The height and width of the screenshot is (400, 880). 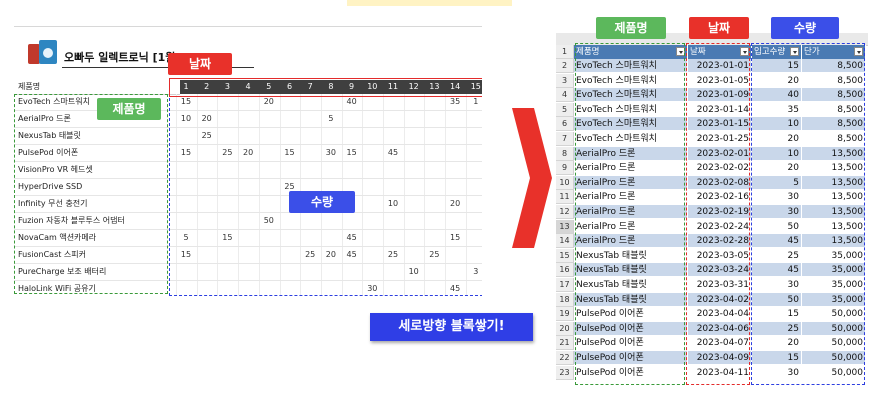 I want to click on product-name-tag-right: 제품명, so click(x=631, y=28).